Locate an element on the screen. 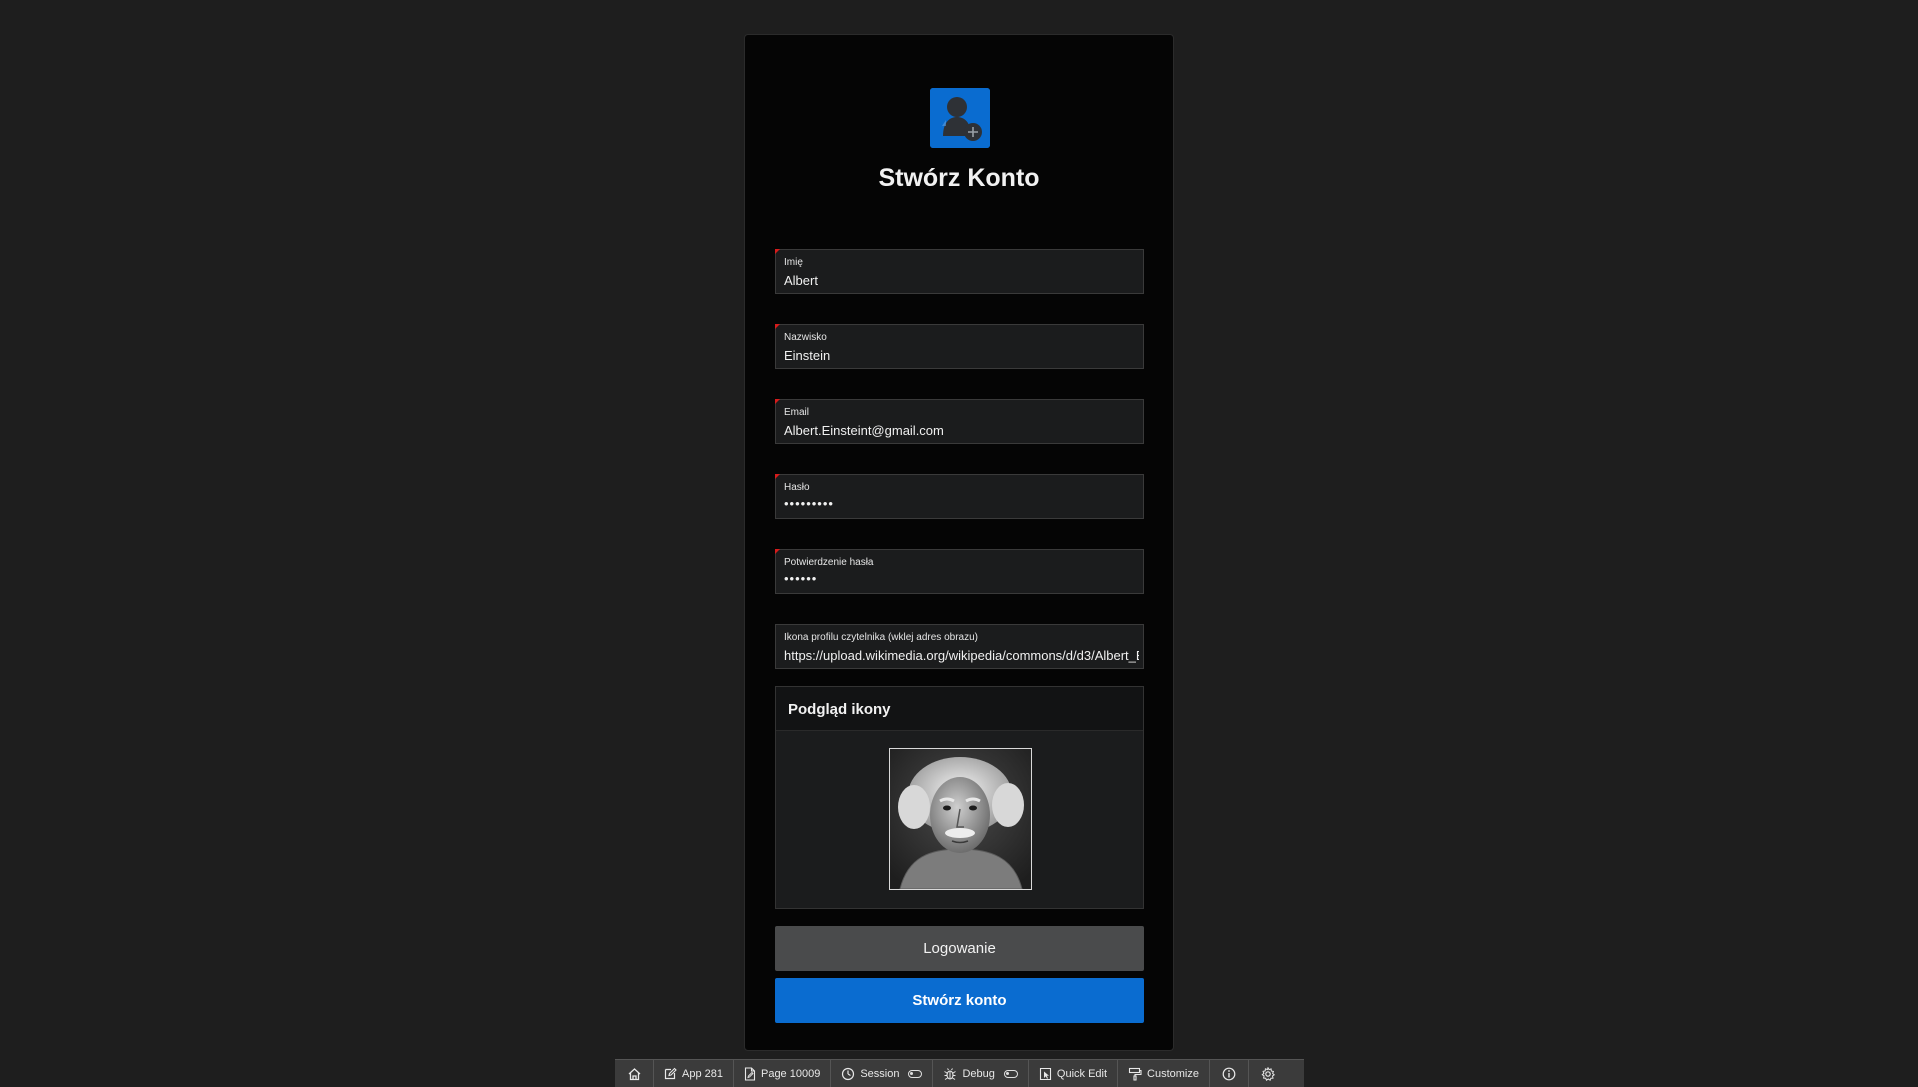 This screenshot has height=1087, width=1918. page-title: Stwórz Konto is located at coordinates (959, 178).